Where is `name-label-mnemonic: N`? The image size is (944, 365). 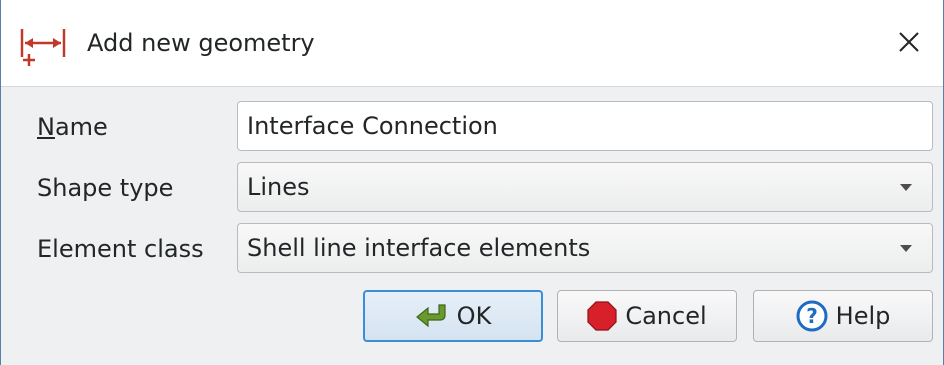
name-label-mnemonic: N is located at coordinates (46, 127).